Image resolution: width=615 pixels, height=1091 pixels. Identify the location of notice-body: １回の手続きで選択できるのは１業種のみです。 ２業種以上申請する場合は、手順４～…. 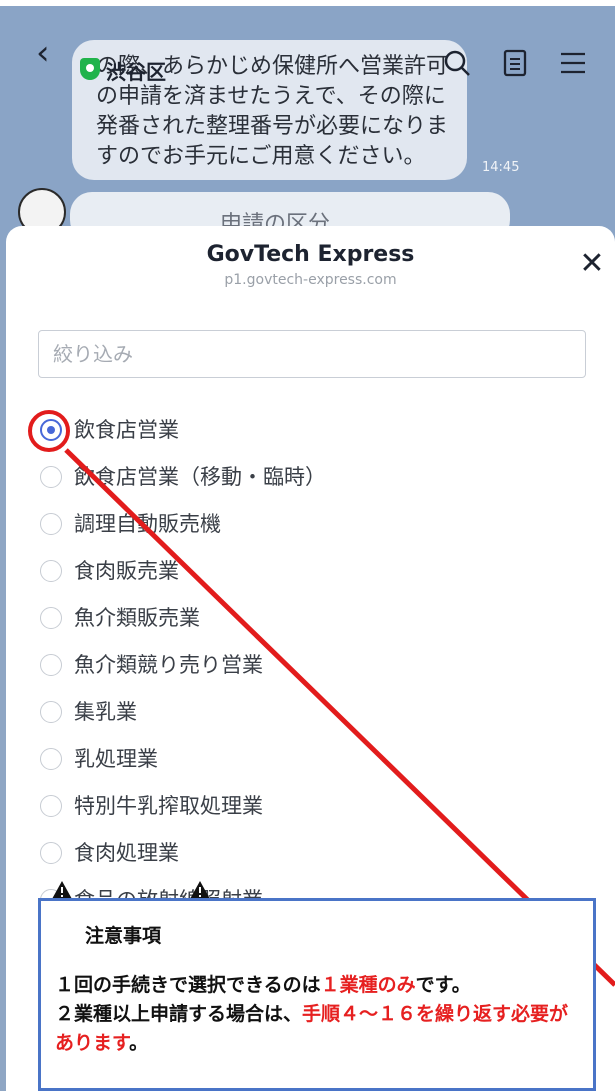
(320, 1014).